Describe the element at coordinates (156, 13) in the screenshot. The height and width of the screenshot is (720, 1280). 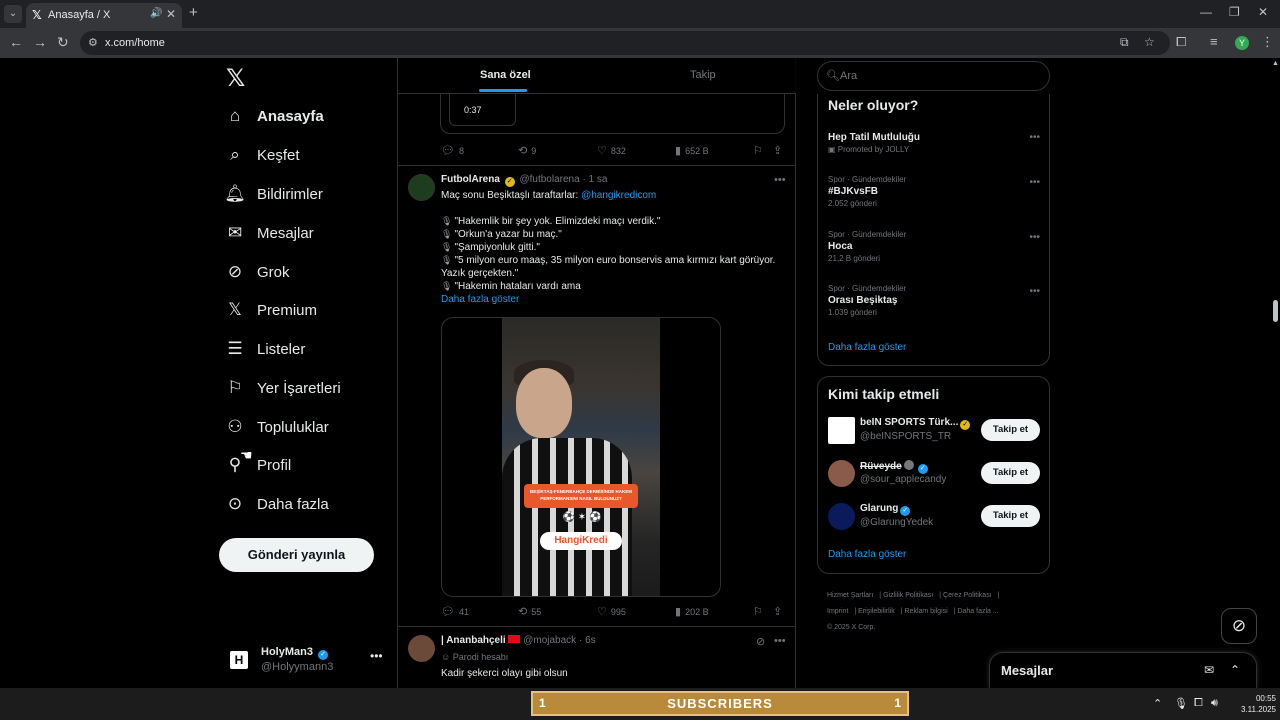
I see `speaker-icon: 🔊` at that location.